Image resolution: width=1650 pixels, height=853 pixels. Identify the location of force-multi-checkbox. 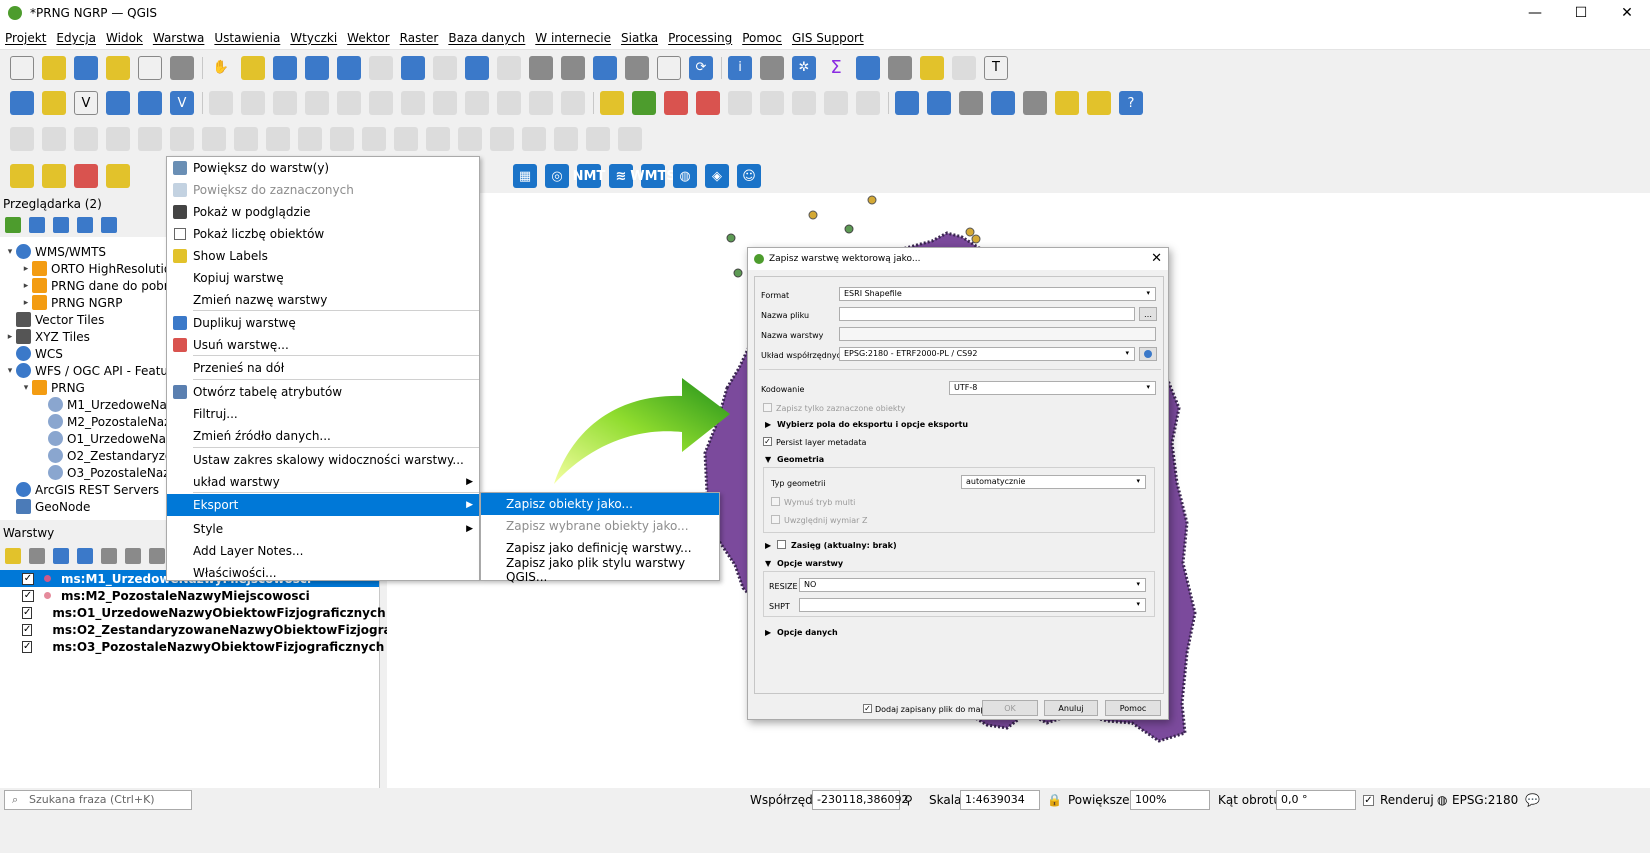
(775, 501).